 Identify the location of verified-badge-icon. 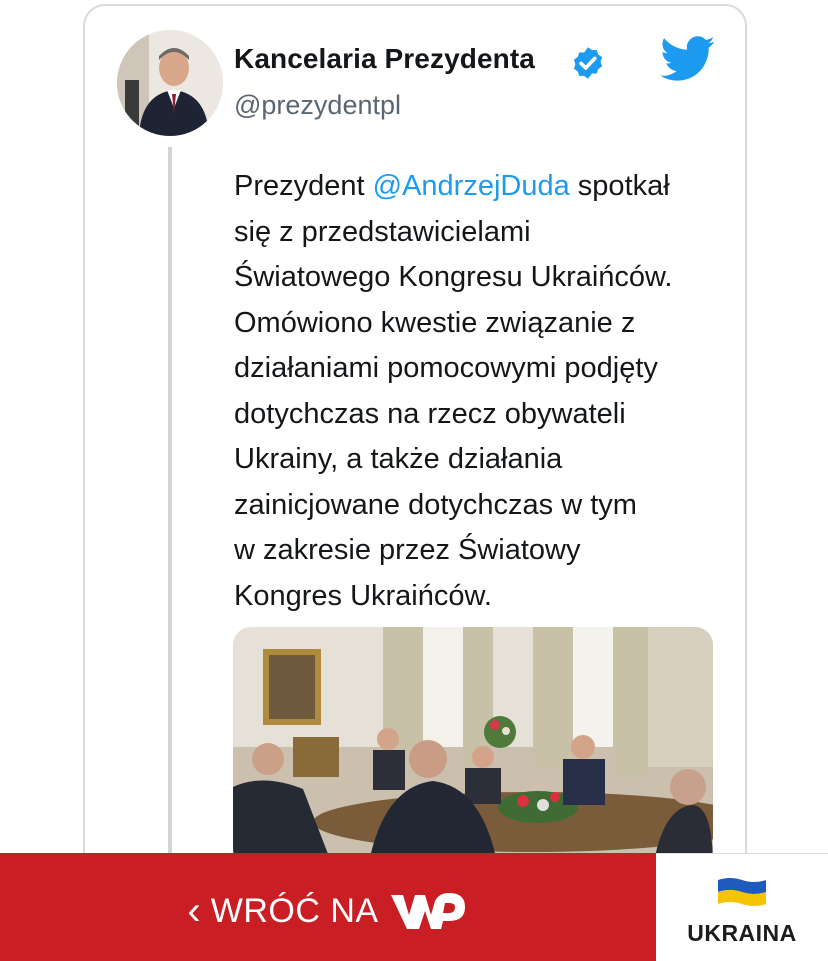
(588, 63).